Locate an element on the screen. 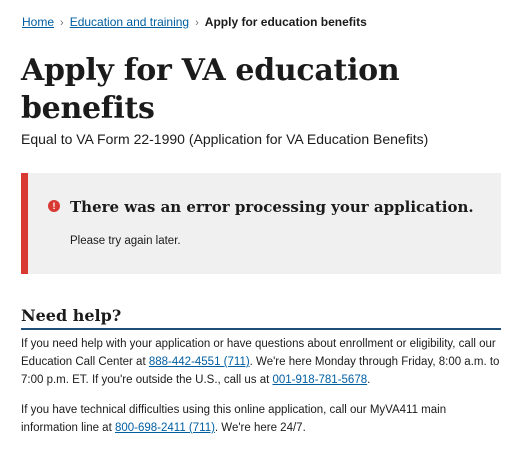 The height and width of the screenshot is (470, 524). need-help-heading: Need help? is located at coordinates (261, 318).